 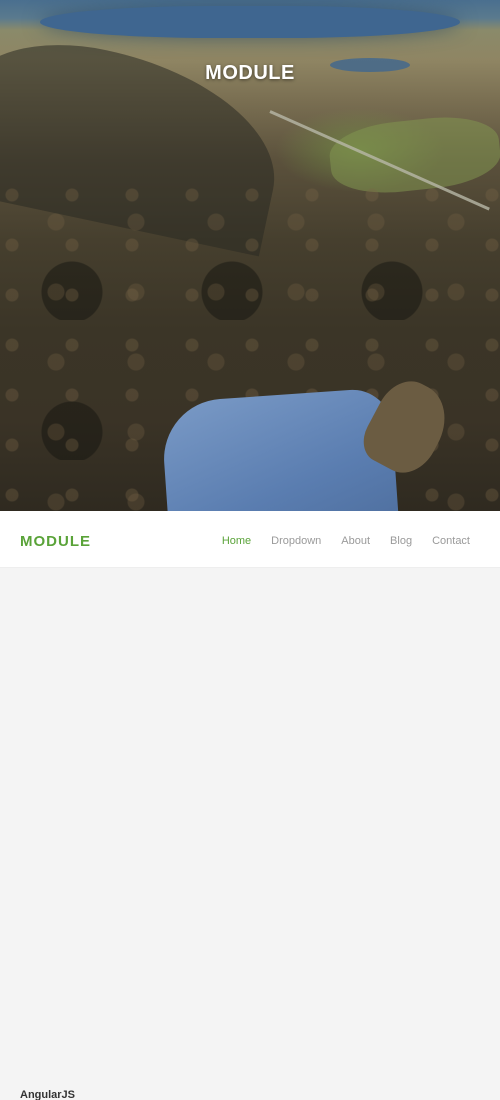 What do you see at coordinates (355, 541) in the screenshot?
I see `nav-item-about: About` at bounding box center [355, 541].